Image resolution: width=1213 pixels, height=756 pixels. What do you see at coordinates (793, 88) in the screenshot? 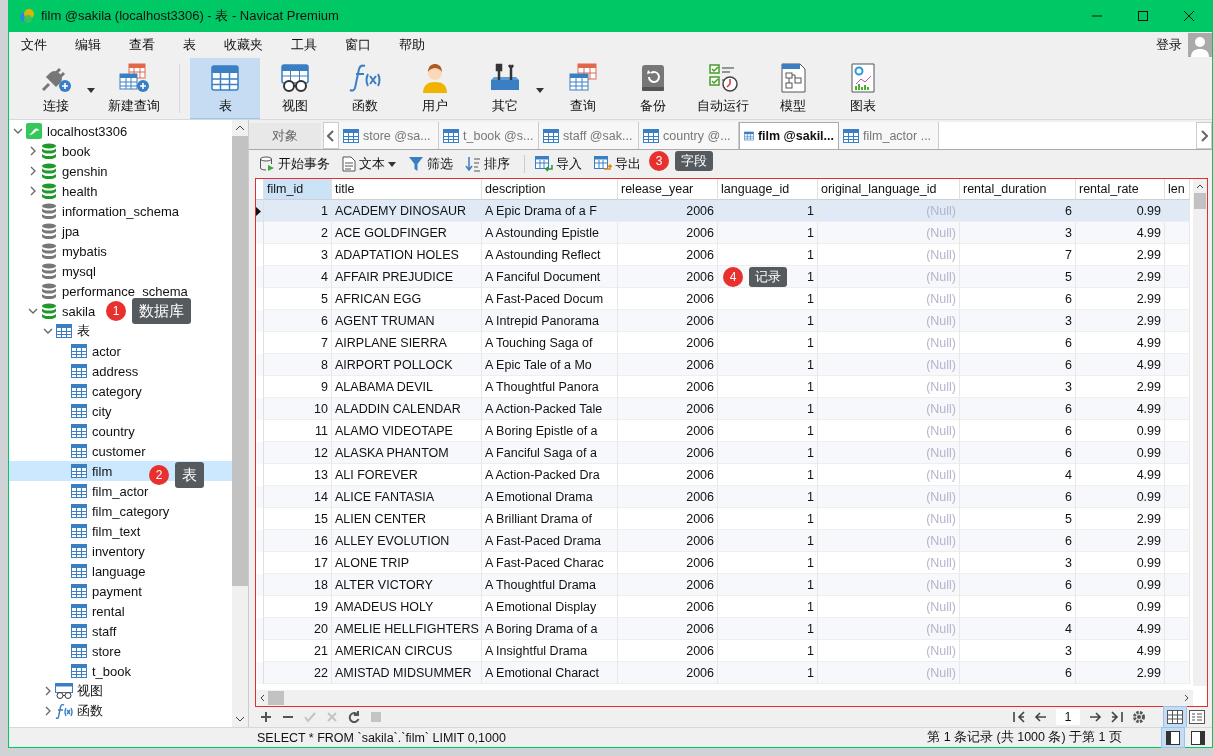
I see `toolbar-button: 模型` at bounding box center [793, 88].